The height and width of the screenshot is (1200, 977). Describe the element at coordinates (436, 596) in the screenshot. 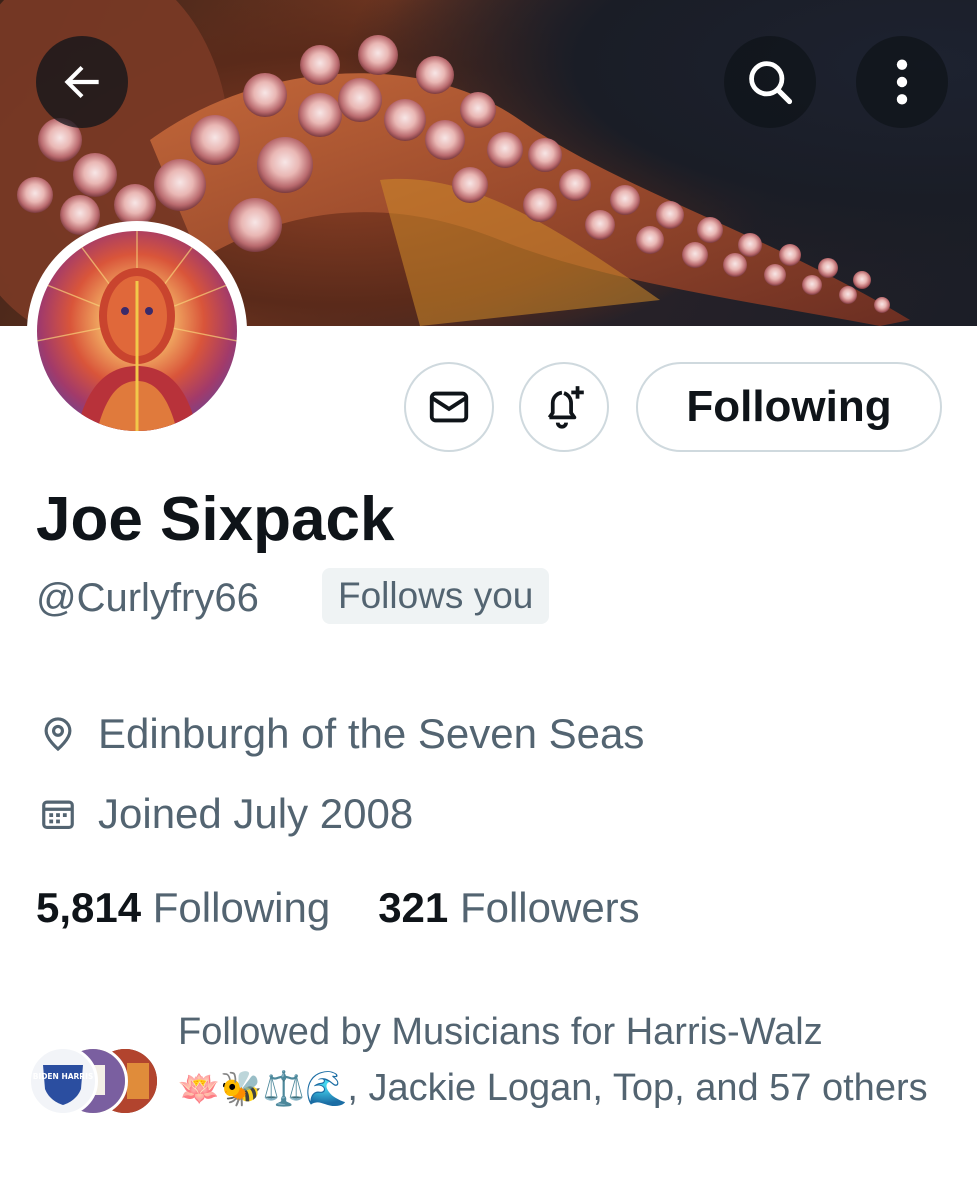

I see `follows-you-badge: Follows you` at that location.